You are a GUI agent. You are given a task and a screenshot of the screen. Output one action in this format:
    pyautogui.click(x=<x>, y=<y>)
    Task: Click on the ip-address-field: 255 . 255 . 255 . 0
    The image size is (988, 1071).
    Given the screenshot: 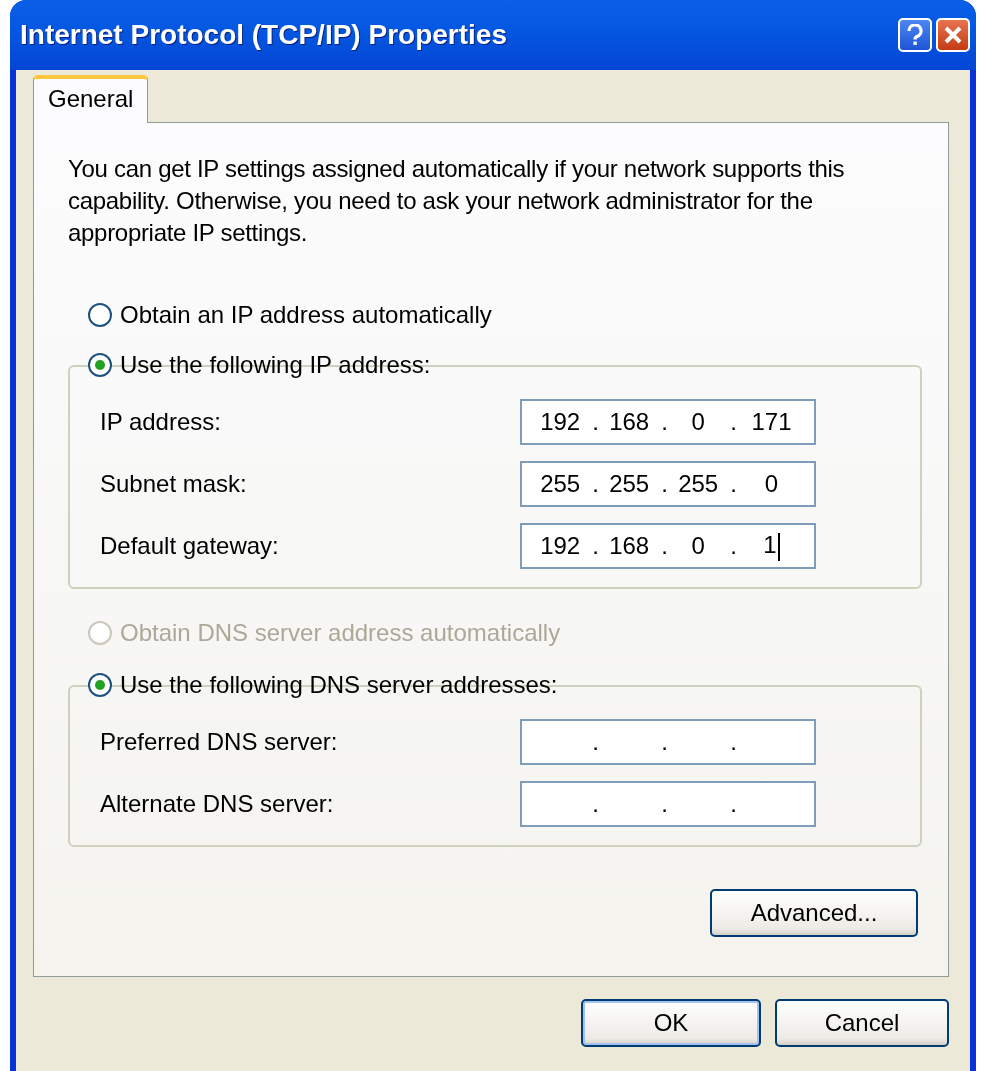 What is the action you would take?
    pyautogui.click(x=668, y=484)
    